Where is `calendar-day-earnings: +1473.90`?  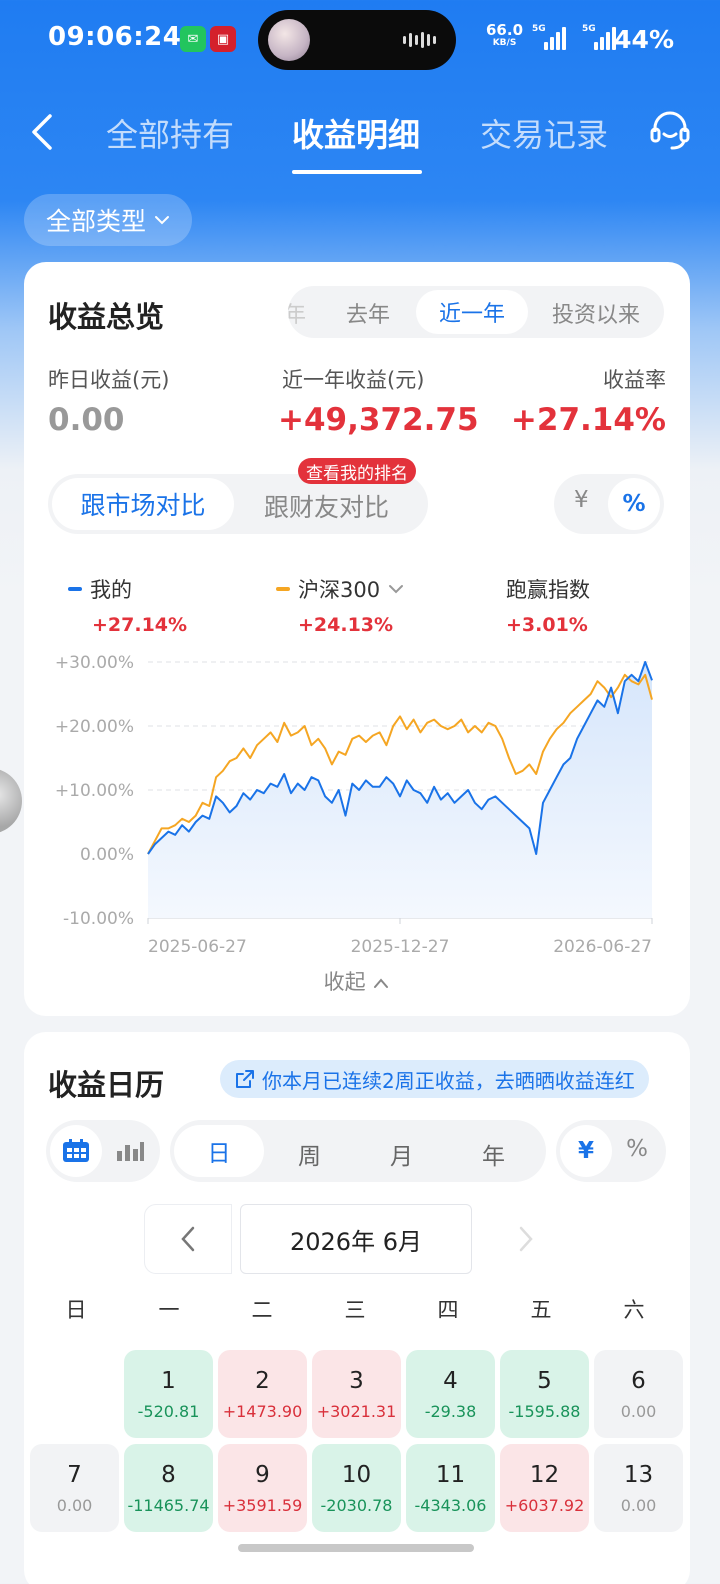 calendar-day-earnings: +1473.90 is located at coordinates (262, 1411).